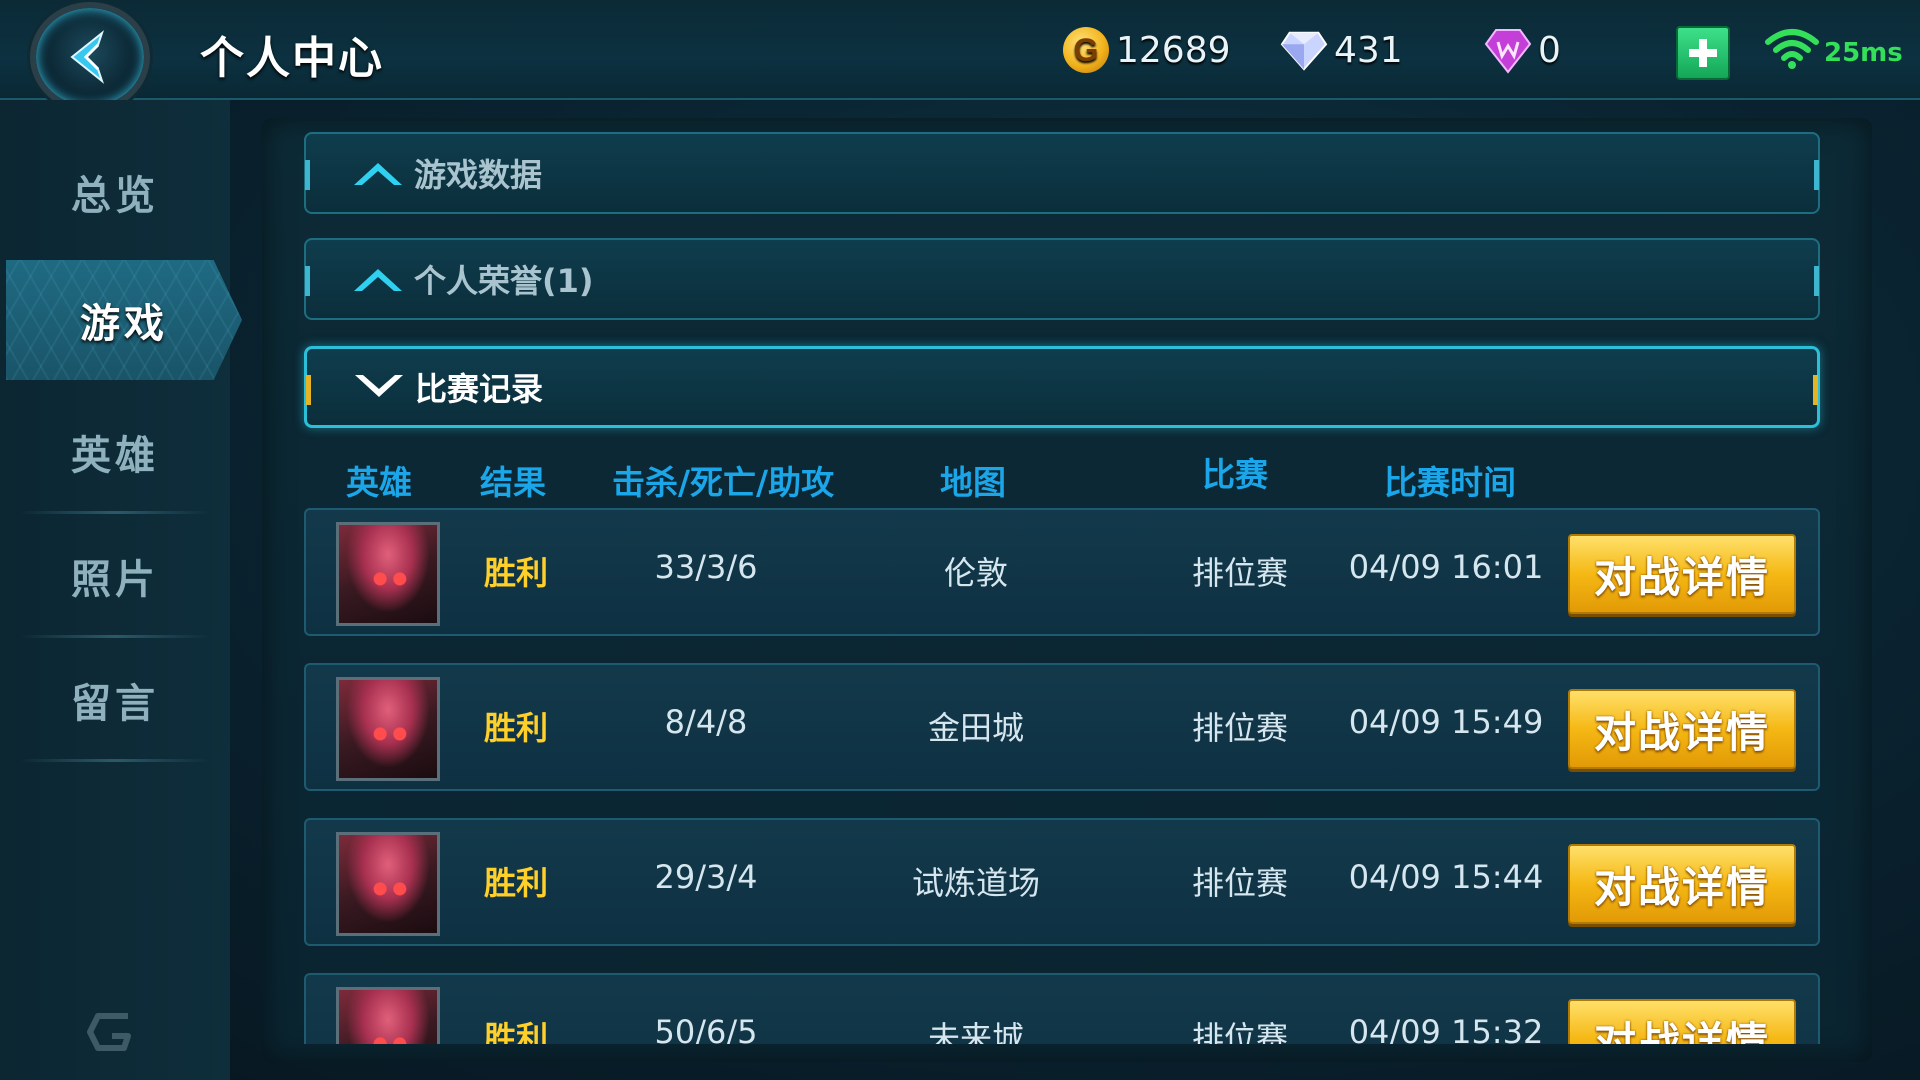  What do you see at coordinates (1368, 50) in the screenshot?
I see `diamond-amount: 431` at bounding box center [1368, 50].